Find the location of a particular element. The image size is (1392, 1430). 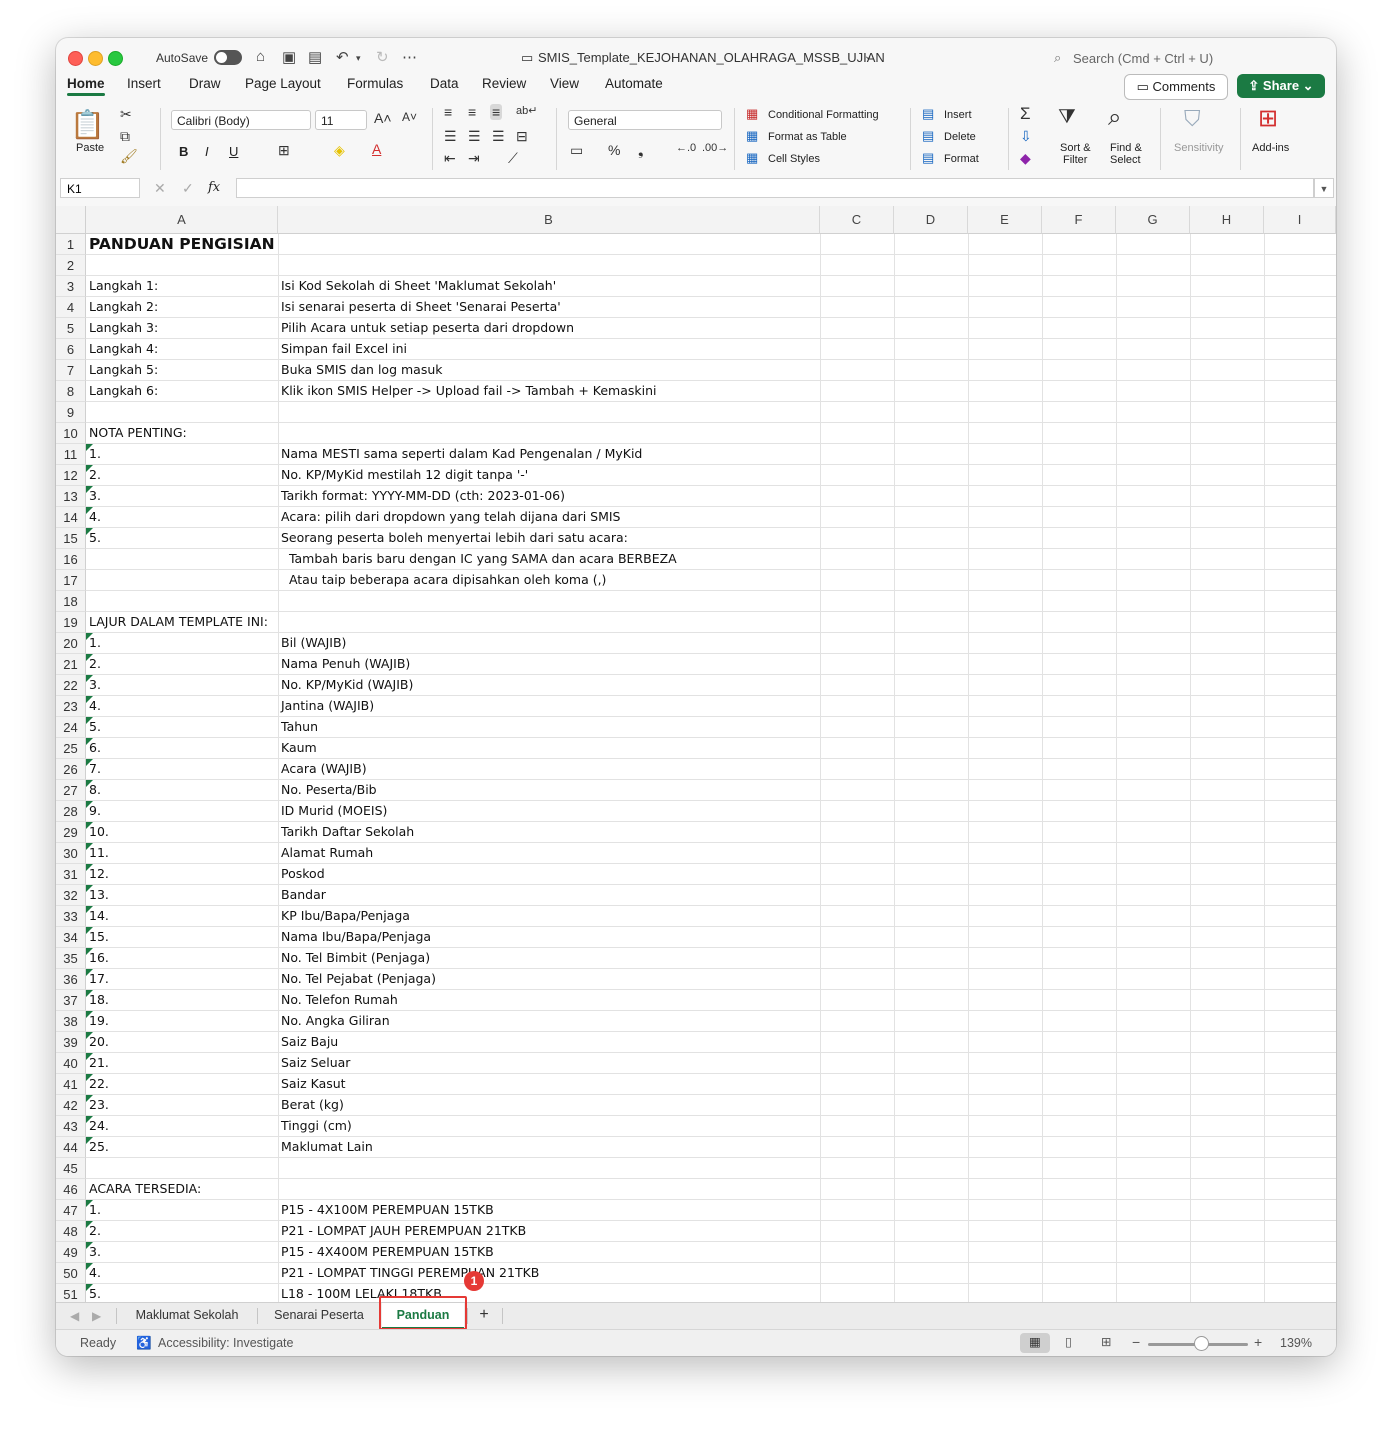

copy-icon: ⧉ is located at coordinates (125, 136).